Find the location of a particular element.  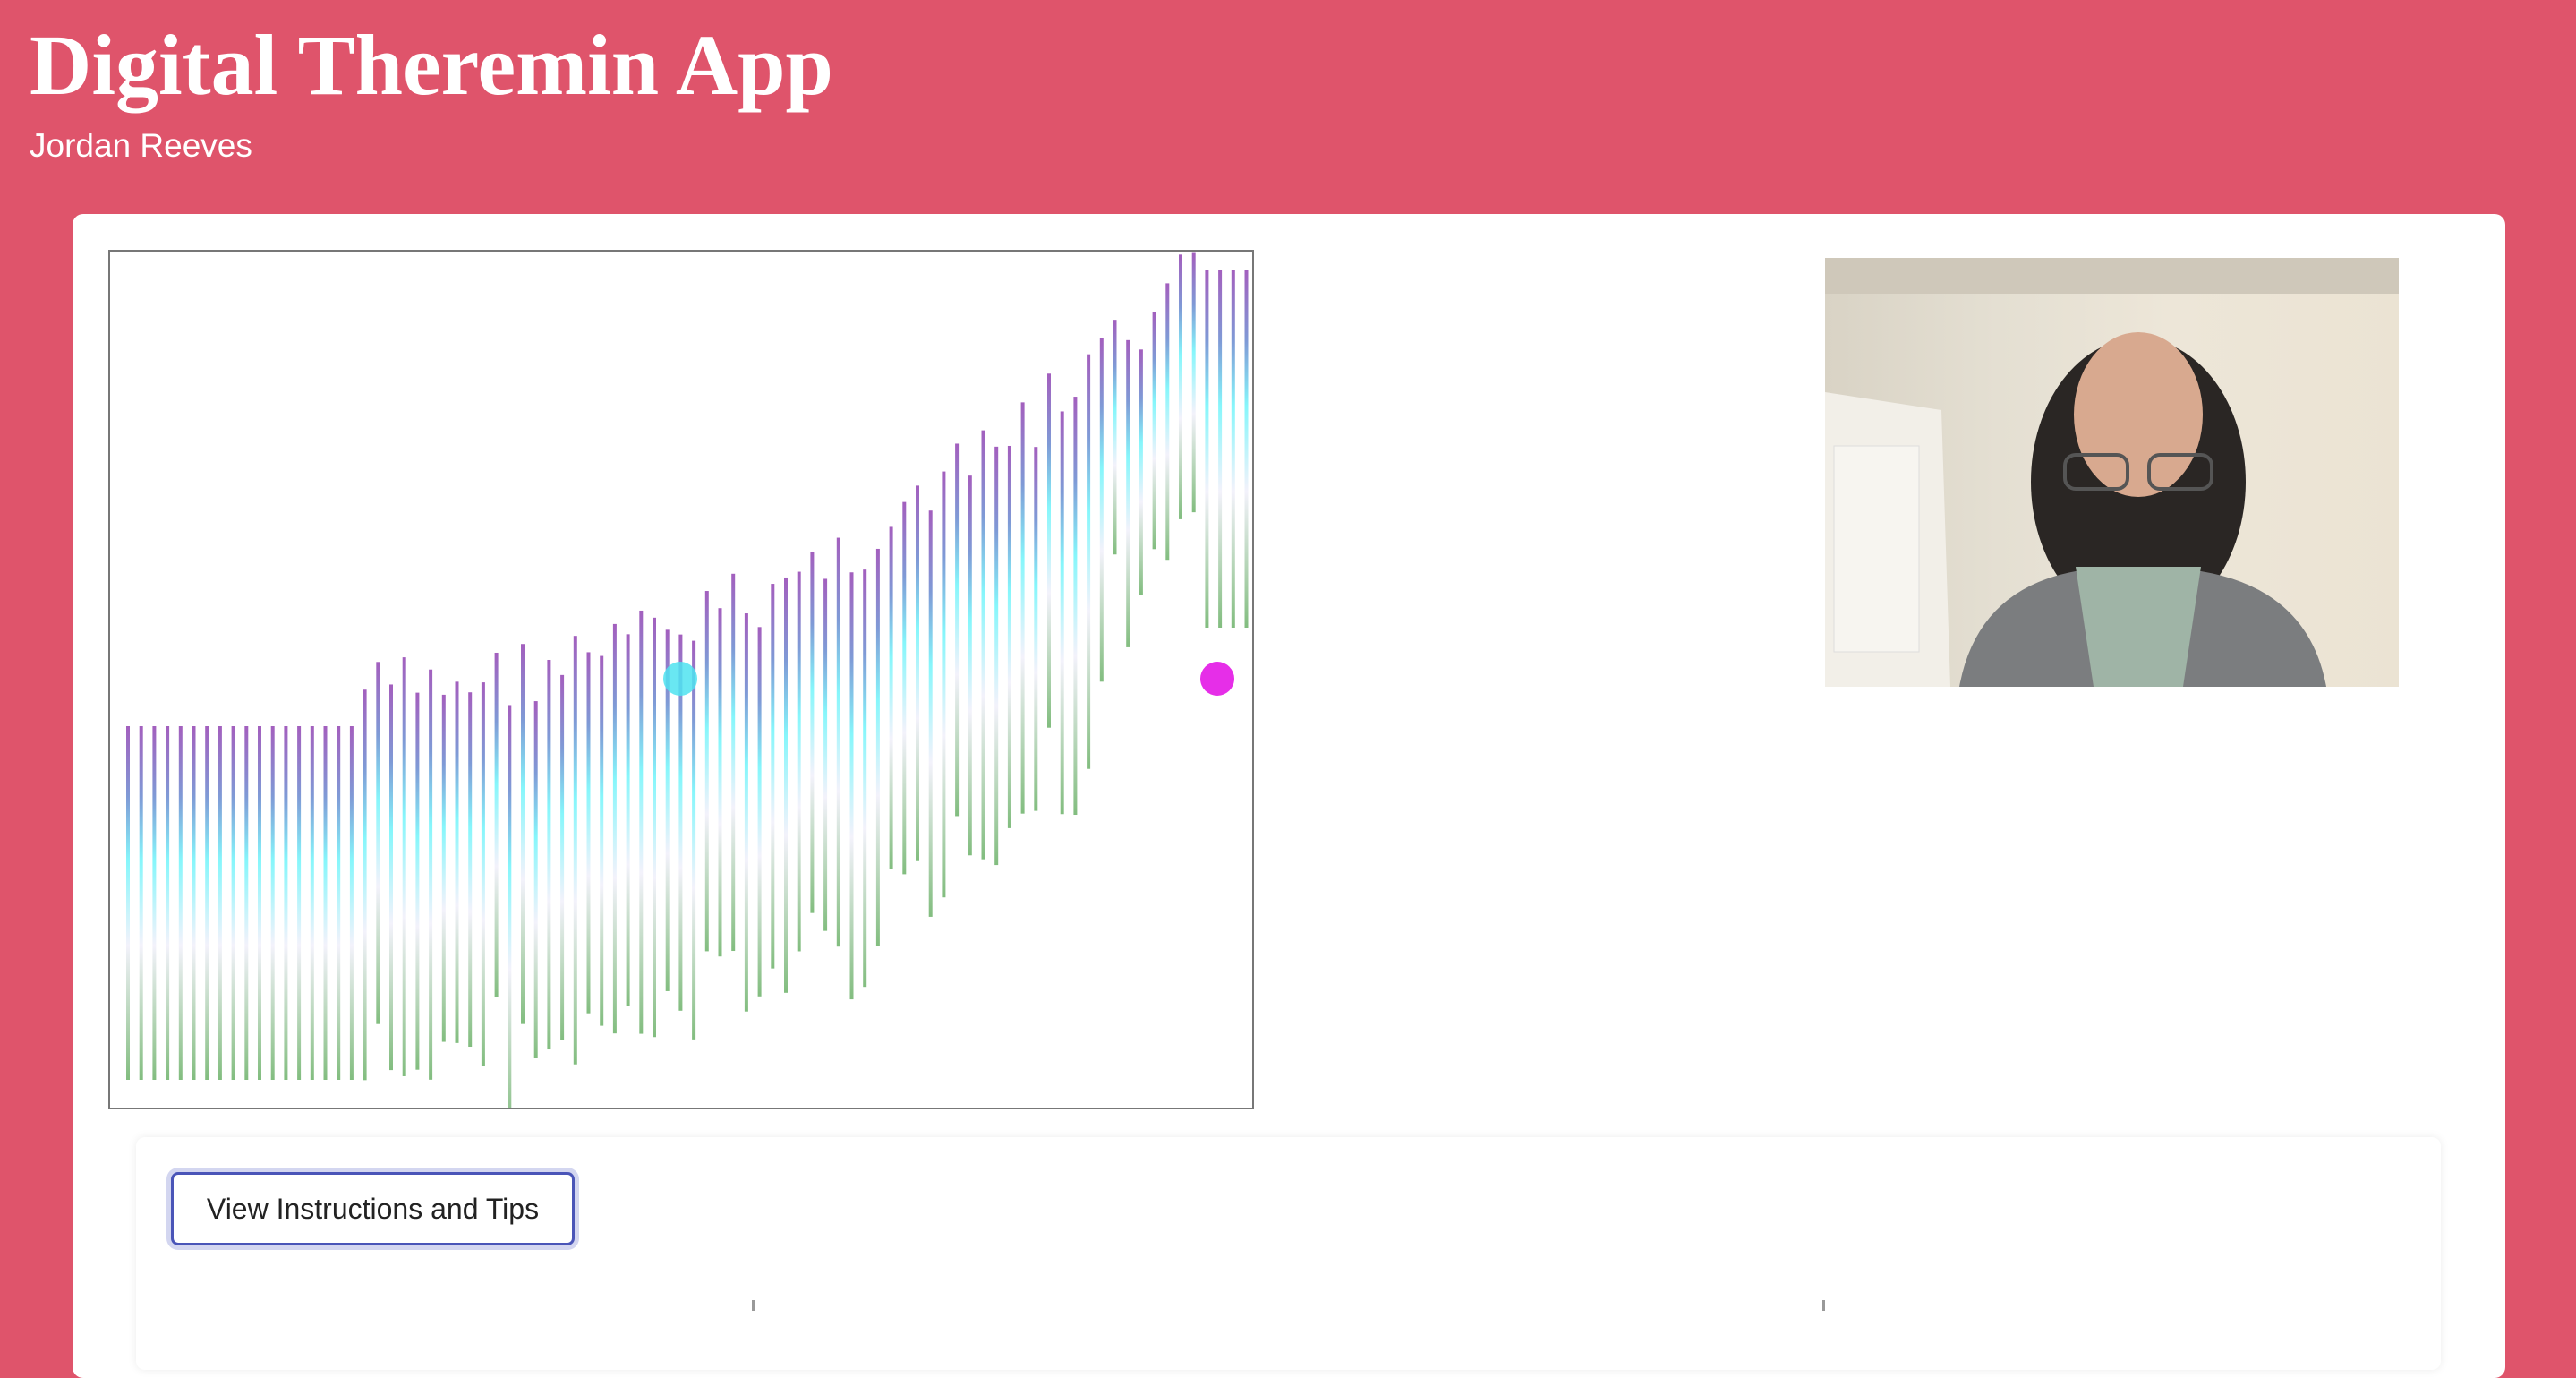

right-hand-marker is located at coordinates (1217, 679).